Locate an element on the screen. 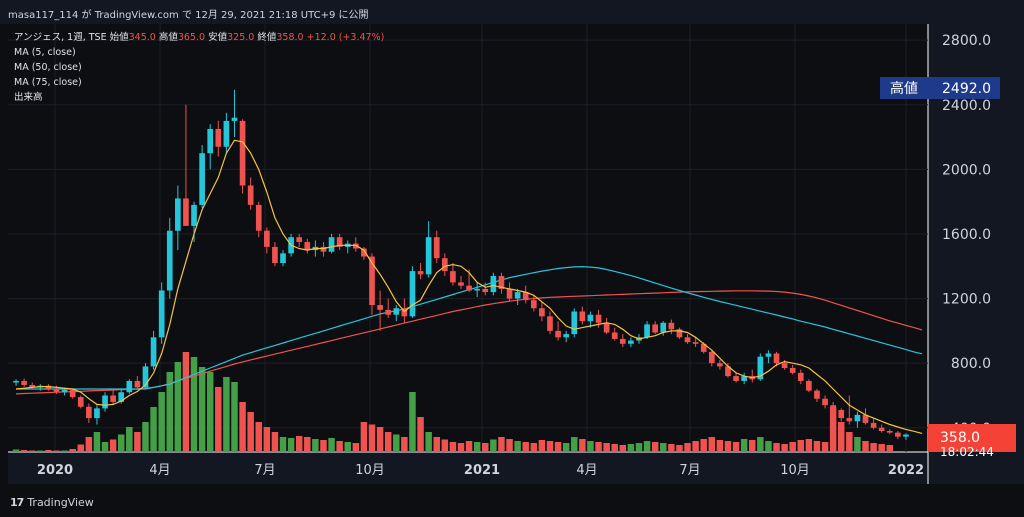 Image resolution: width=1024 pixels, height=517 pixels. legend-ma5: MA (5, close) is located at coordinates (199, 52).